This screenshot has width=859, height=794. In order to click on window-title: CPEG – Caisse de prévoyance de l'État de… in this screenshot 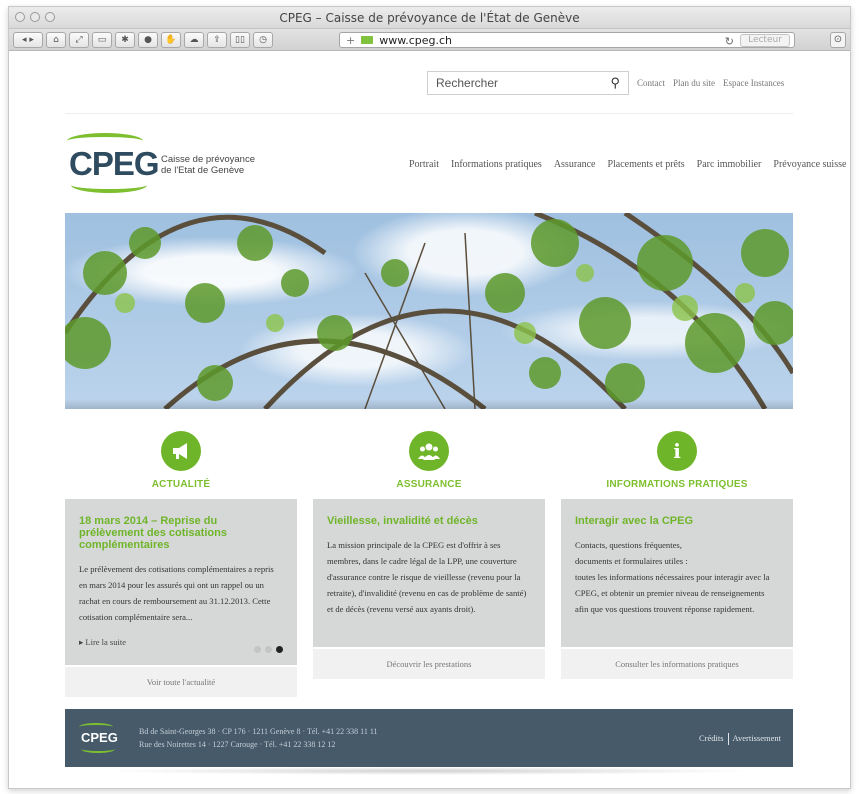, I will do `click(429, 18)`.